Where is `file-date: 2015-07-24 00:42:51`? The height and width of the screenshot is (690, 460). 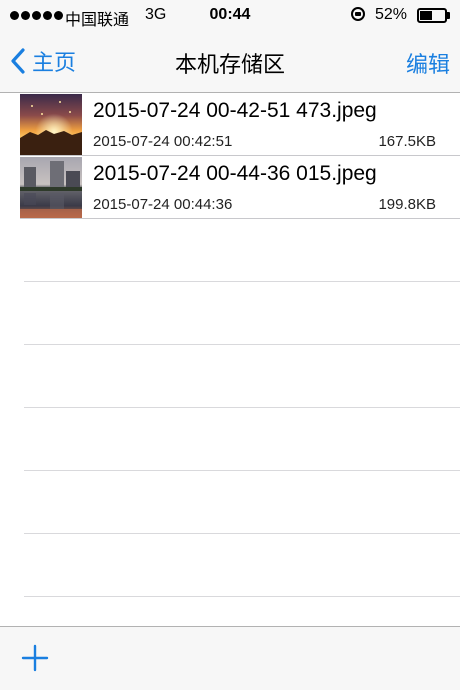
file-date: 2015-07-24 00:42:51 is located at coordinates (163, 141).